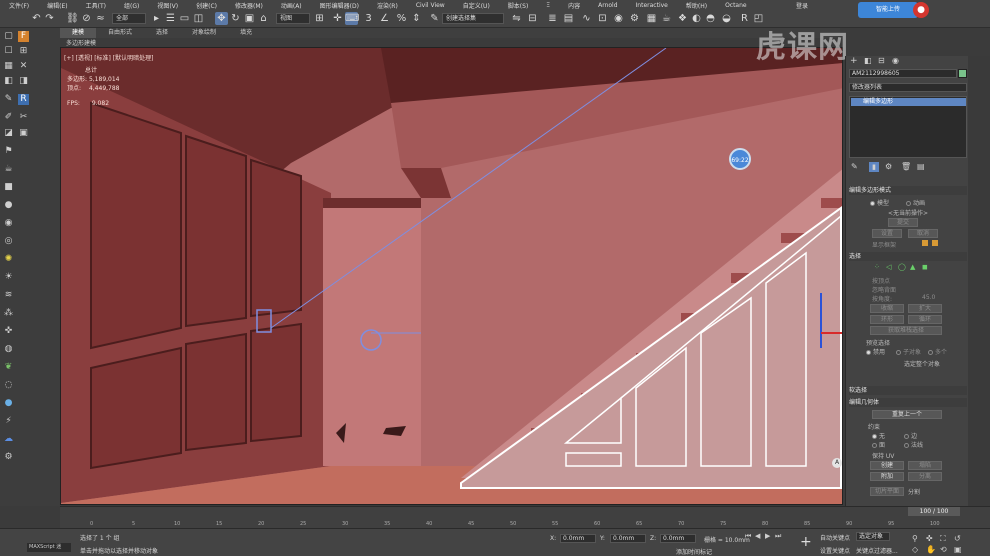 The height and width of the screenshot is (556, 990). Describe the element at coordinates (837, 463) in the screenshot. I see `badge-a: A` at that location.